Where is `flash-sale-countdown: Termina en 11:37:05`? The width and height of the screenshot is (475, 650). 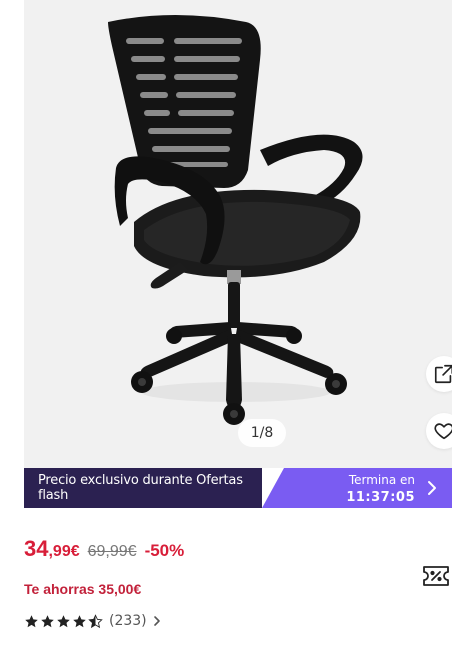
flash-sale-countdown: Termina en 11:37:05 is located at coordinates (357, 488).